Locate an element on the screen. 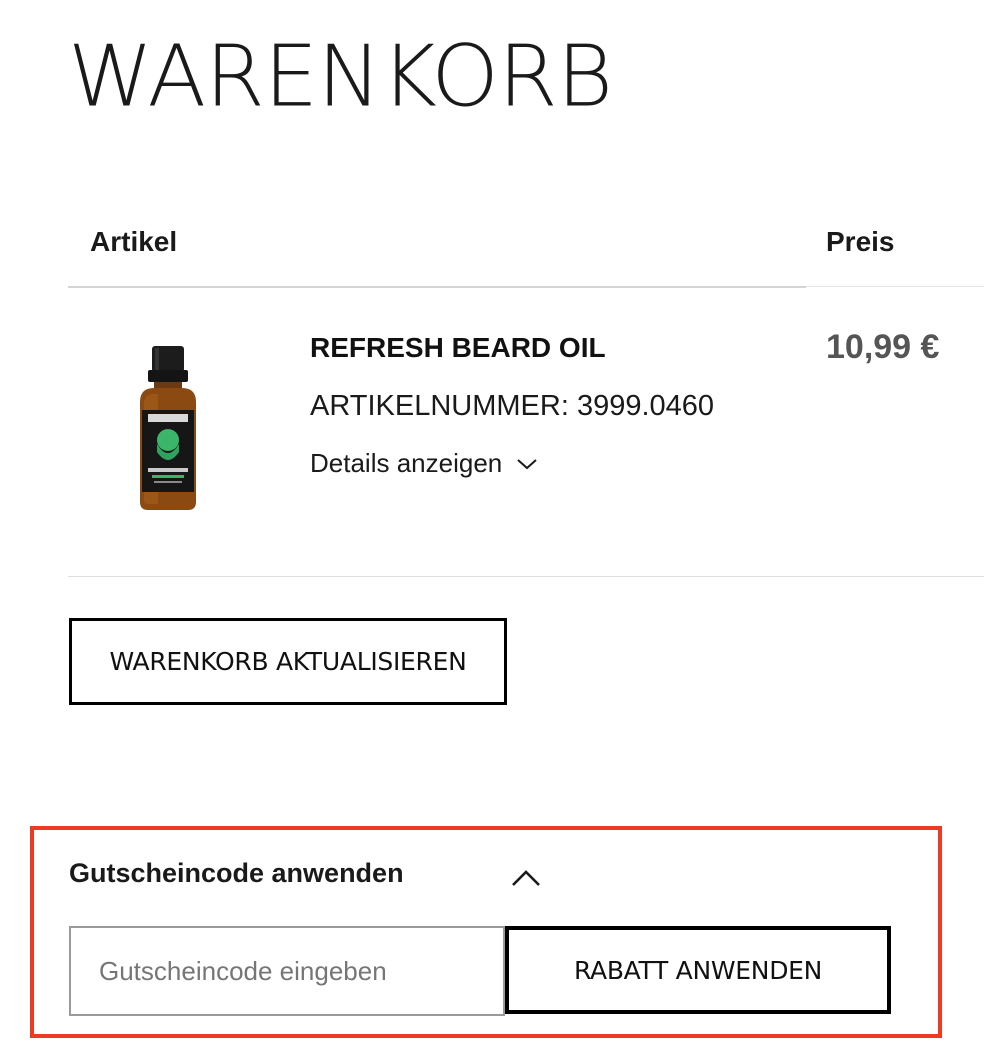 This screenshot has width=984, height=1054. product-sku: ARTIKELNUMMER: 3999.0460 is located at coordinates (512, 406).